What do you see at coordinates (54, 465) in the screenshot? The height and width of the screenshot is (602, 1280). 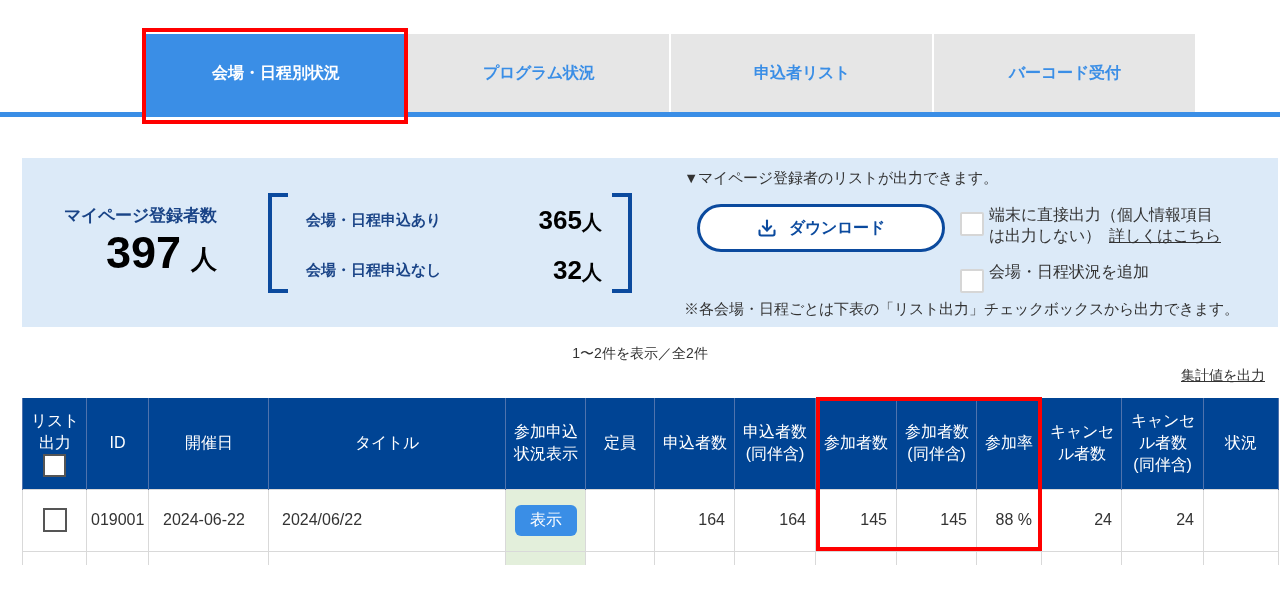 I see `select-all-checkbox` at bounding box center [54, 465].